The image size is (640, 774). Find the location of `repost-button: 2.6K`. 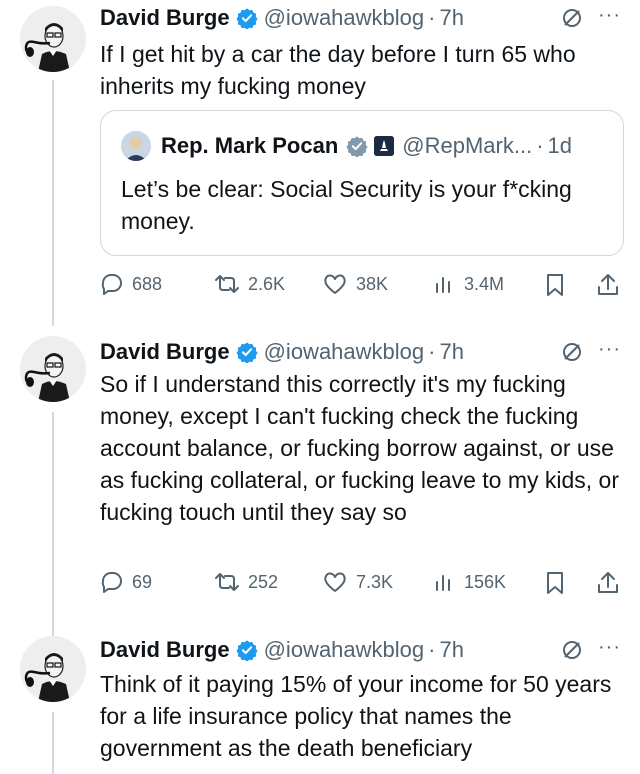

repost-button: 2.6K is located at coordinates (249, 284).